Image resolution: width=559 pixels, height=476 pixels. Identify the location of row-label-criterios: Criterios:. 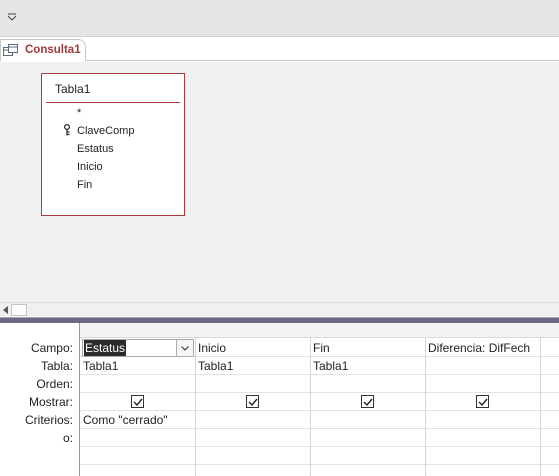
(48, 420).